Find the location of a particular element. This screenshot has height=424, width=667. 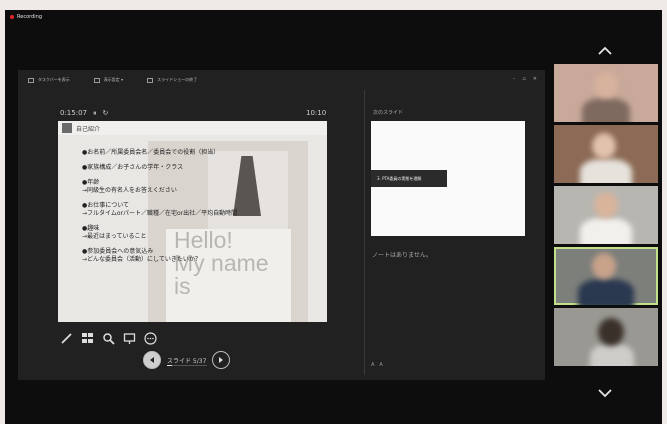

next-slide-button is located at coordinates (221, 360).